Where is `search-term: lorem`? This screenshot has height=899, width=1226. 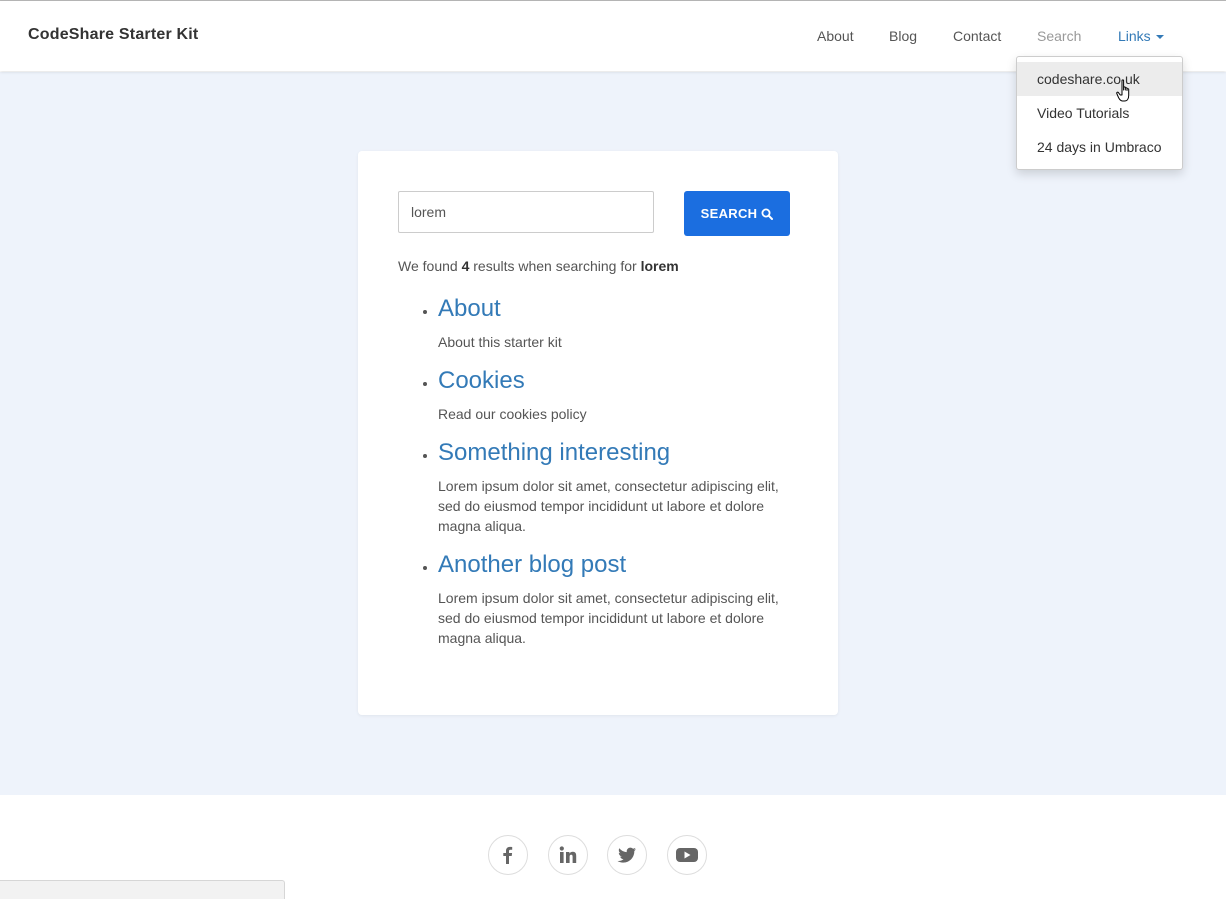 search-term: lorem is located at coordinates (659, 266).